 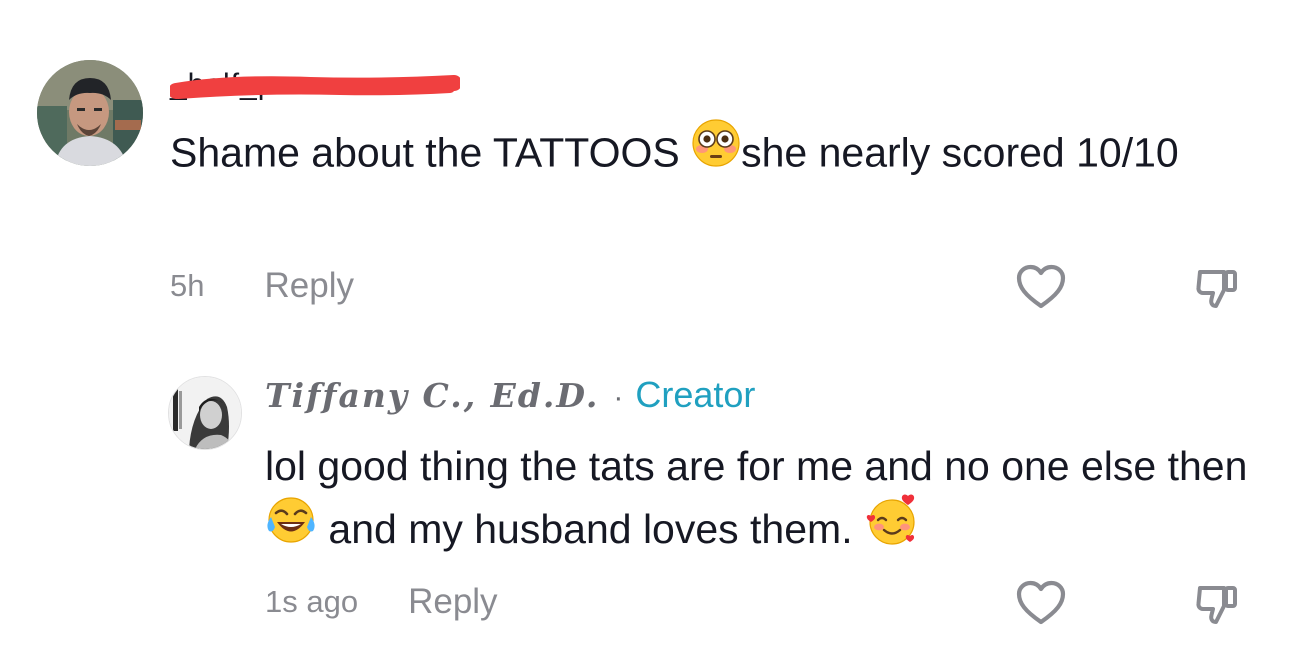 What do you see at coordinates (187, 285) in the screenshot?
I see `timestamp: 5h` at bounding box center [187, 285].